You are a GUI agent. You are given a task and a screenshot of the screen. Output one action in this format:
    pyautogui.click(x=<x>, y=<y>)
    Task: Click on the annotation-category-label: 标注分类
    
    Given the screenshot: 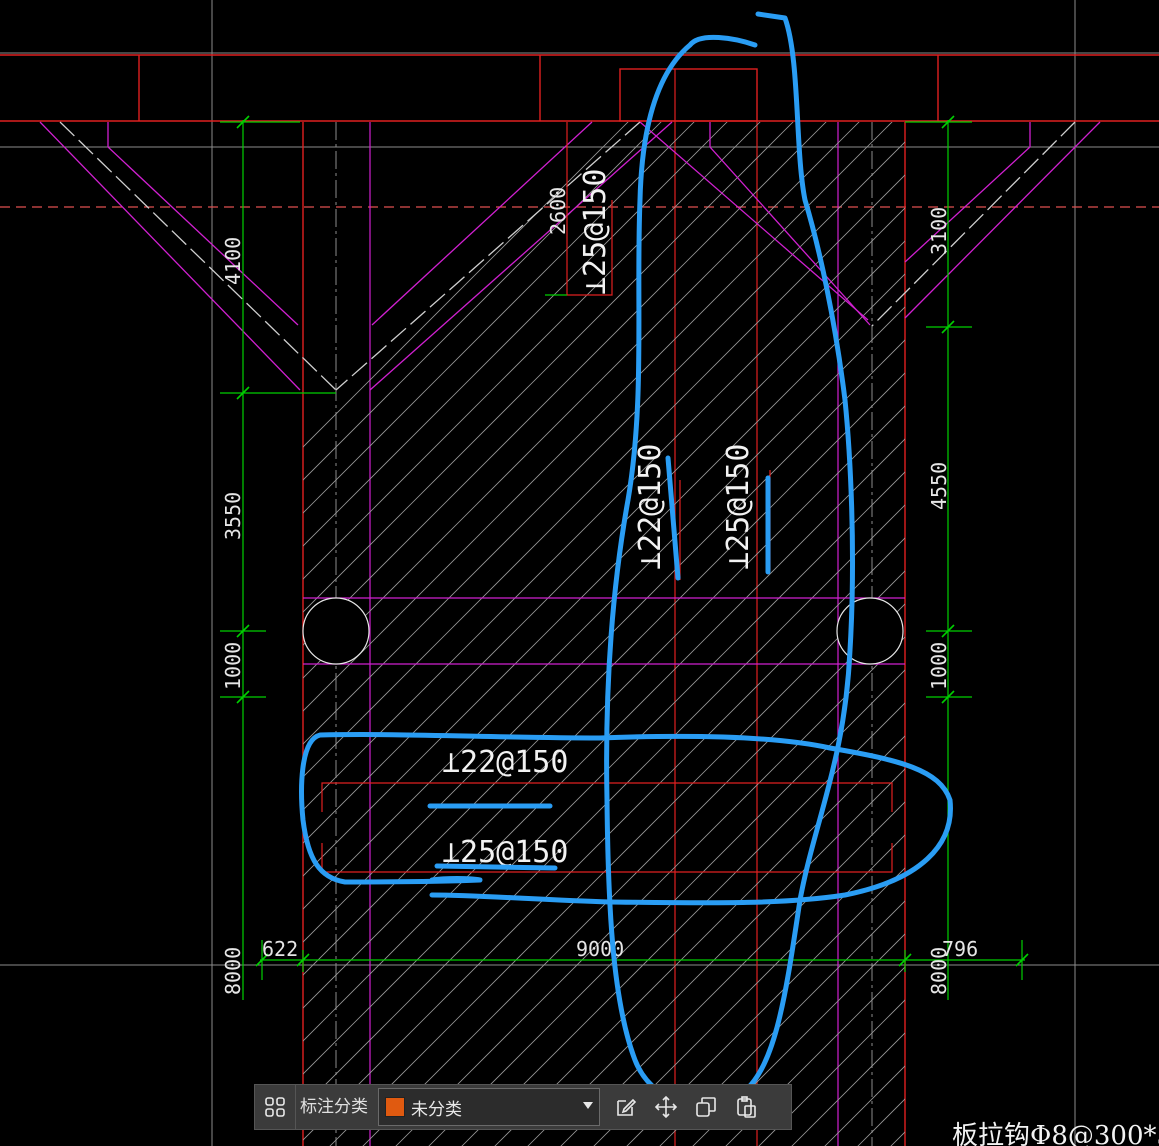 What is the action you would take?
    pyautogui.click(x=335, y=1107)
    